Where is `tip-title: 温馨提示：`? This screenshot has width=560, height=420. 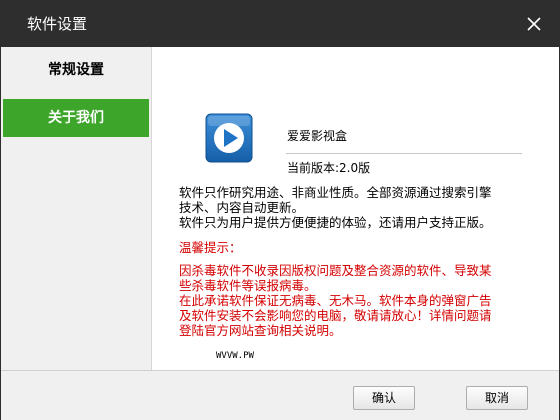
tip-title: 温馨提示： is located at coordinates (210, 247).